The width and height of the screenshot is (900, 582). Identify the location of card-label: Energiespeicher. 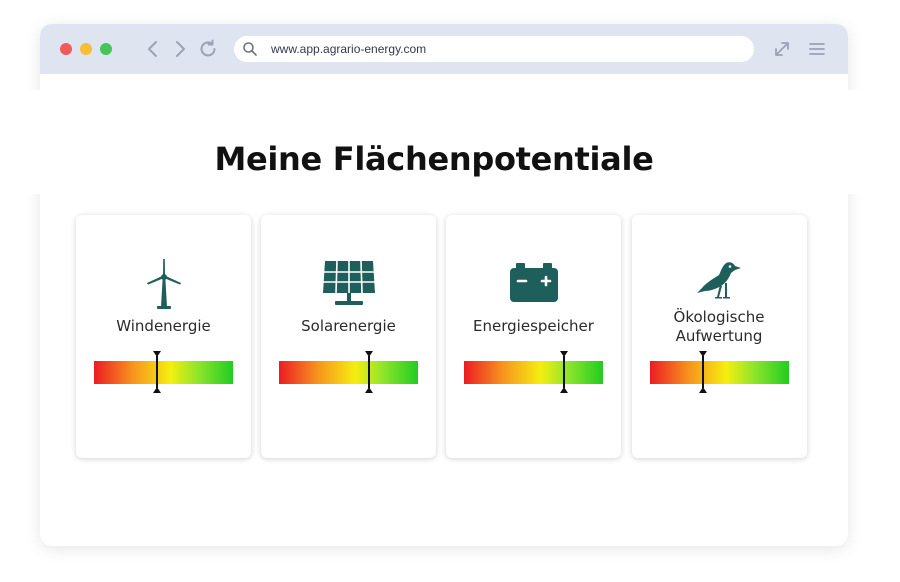
(533, 326).